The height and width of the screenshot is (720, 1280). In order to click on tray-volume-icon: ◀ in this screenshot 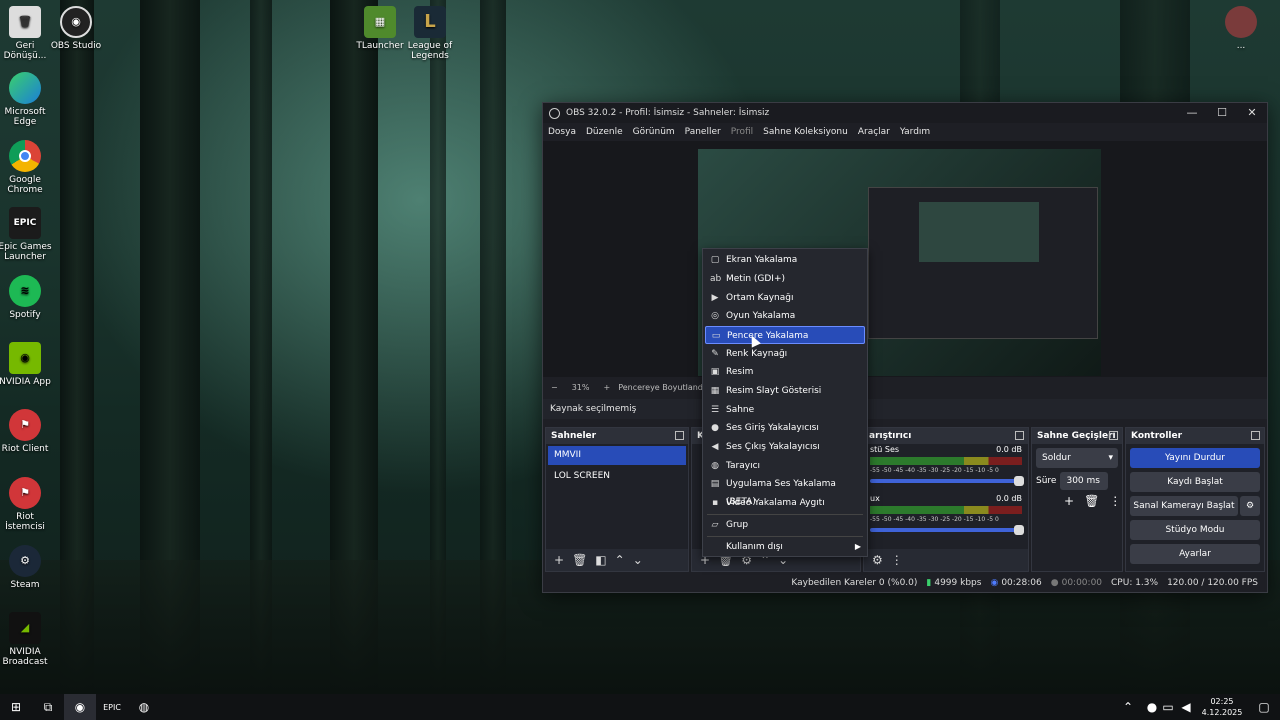, I will do `click(1186, 707)`.